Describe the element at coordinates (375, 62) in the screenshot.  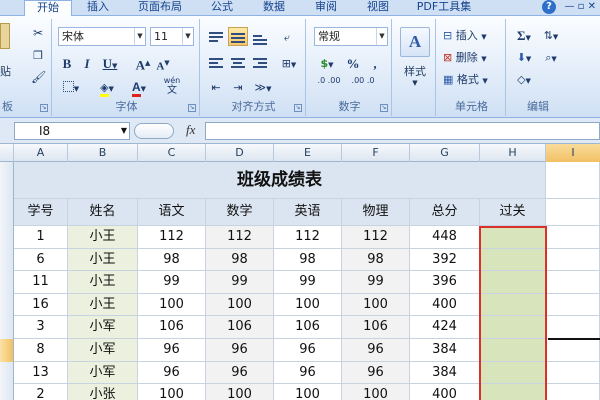
I see `comma-button: ,` at that location.